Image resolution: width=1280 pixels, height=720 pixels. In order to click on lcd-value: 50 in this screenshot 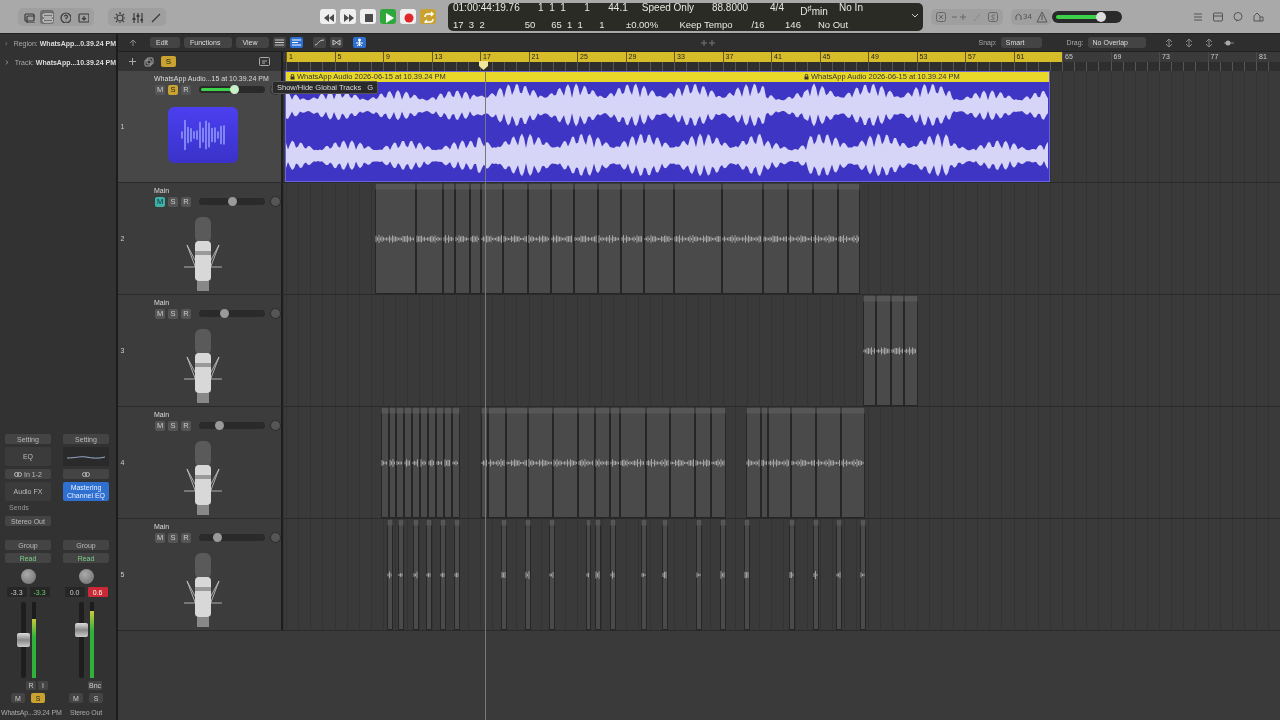, I will do `click(530, 24)`.